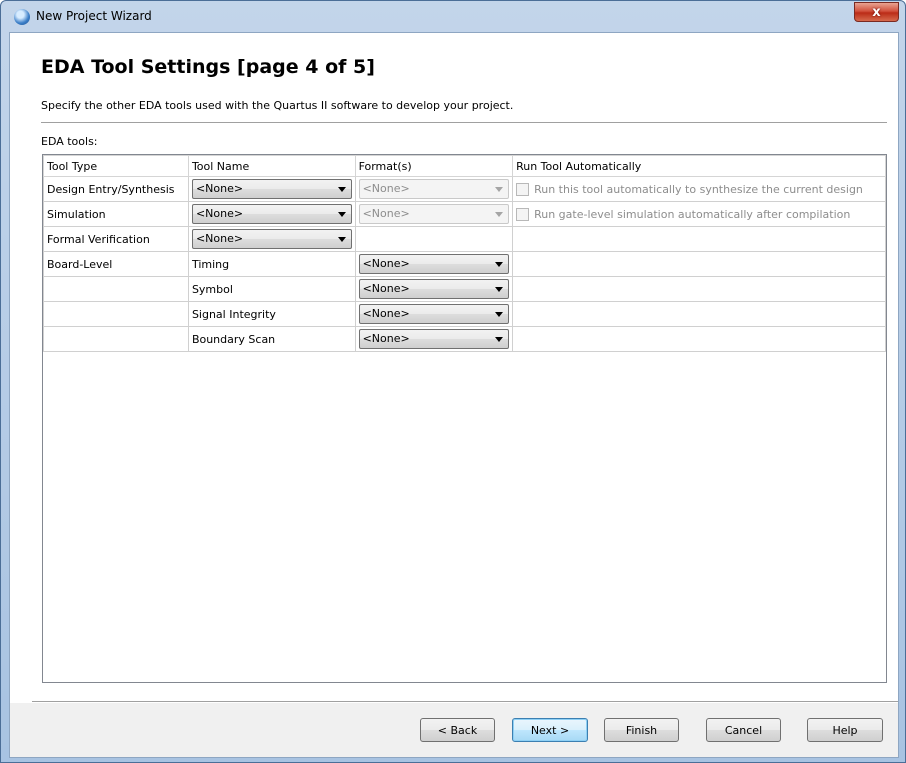 Image resolution: width=906 pixels, height=763 pixels. What do you see at coordinates (434, 289) in the screenshot?
I see `format-dropdown-symbol: <None>` at bounding box center [434, 289].